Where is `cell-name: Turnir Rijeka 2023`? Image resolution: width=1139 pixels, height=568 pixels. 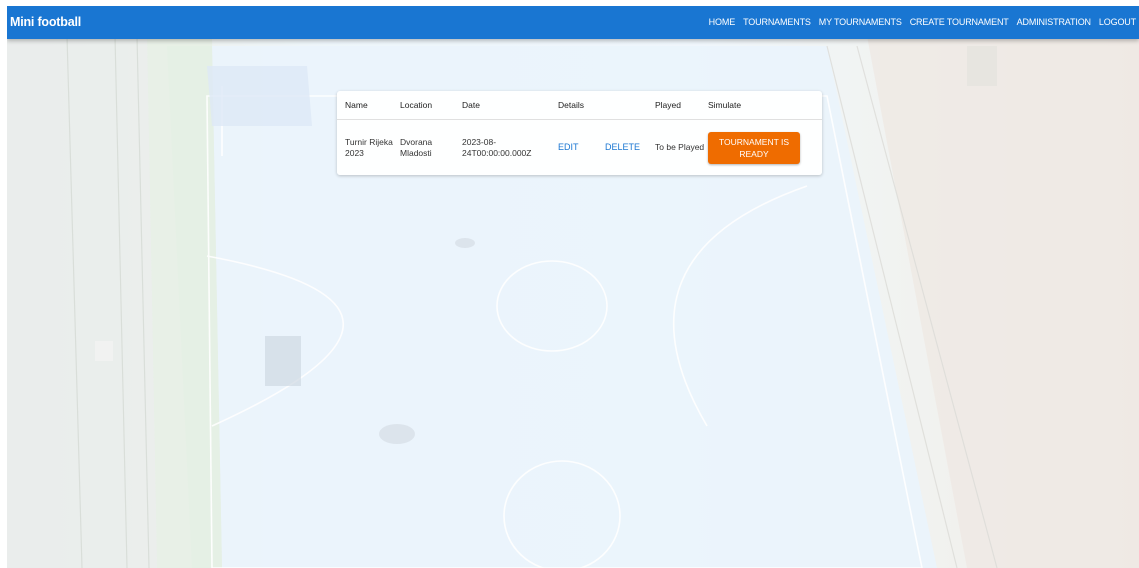 cell-name: Turnir Rijeka 2023 is located at coordinates (369, 147).